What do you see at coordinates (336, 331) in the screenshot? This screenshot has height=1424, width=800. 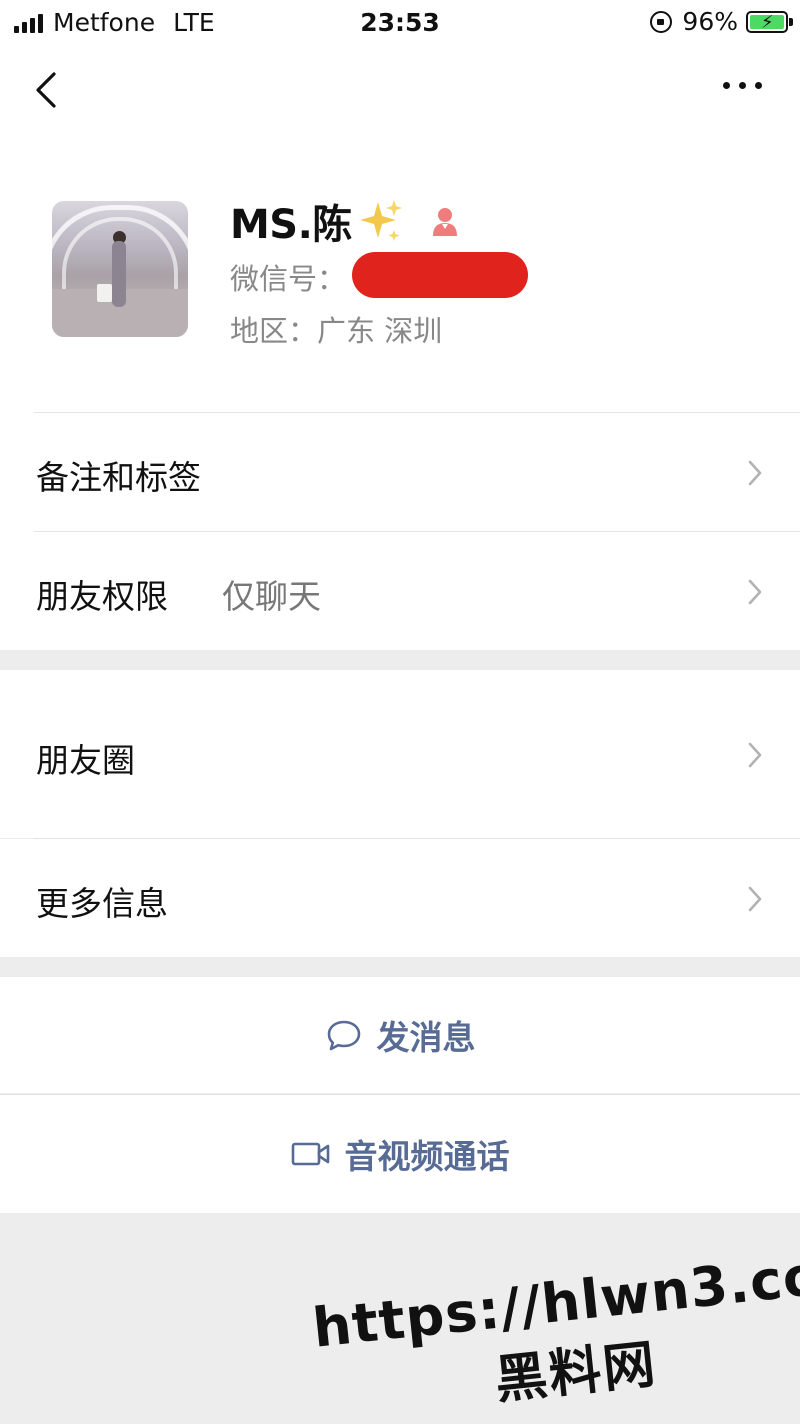 I see `region-text: 地区：广东 深圳` at bounding box center [336, 331].